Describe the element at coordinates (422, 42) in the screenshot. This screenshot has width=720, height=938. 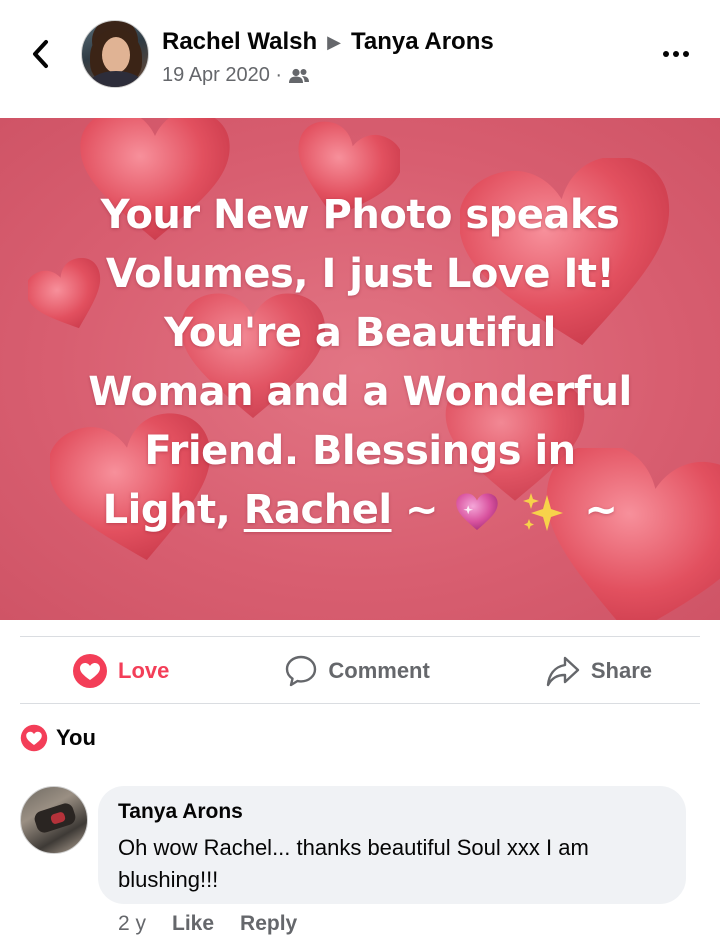
I see `target-name: Tanya Arons` at that location.